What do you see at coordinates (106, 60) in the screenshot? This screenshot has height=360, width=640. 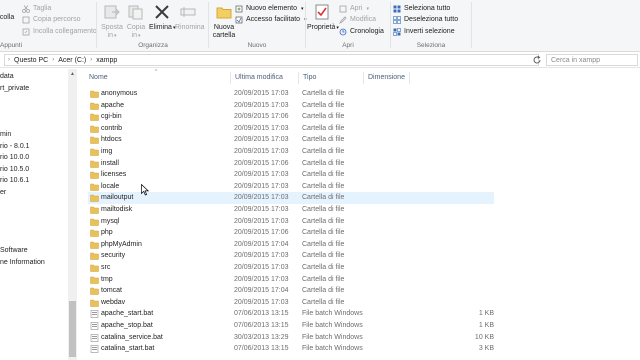 I see `breadcrumb-xampp: xampp` at bounding box center [106, 60].